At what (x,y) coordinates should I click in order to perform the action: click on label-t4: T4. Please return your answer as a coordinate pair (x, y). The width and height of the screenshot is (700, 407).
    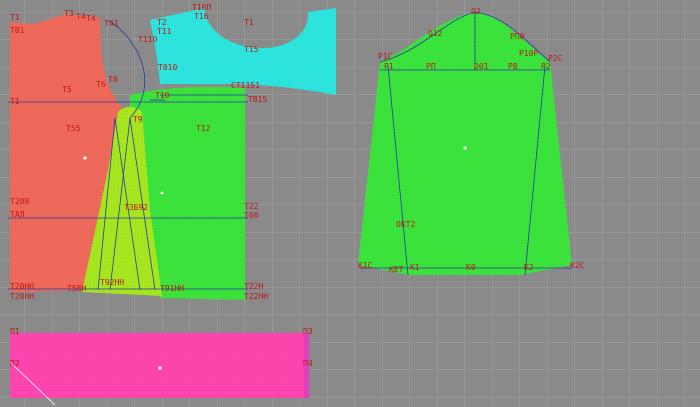
    Looking at the image, I should click on (81, 16).